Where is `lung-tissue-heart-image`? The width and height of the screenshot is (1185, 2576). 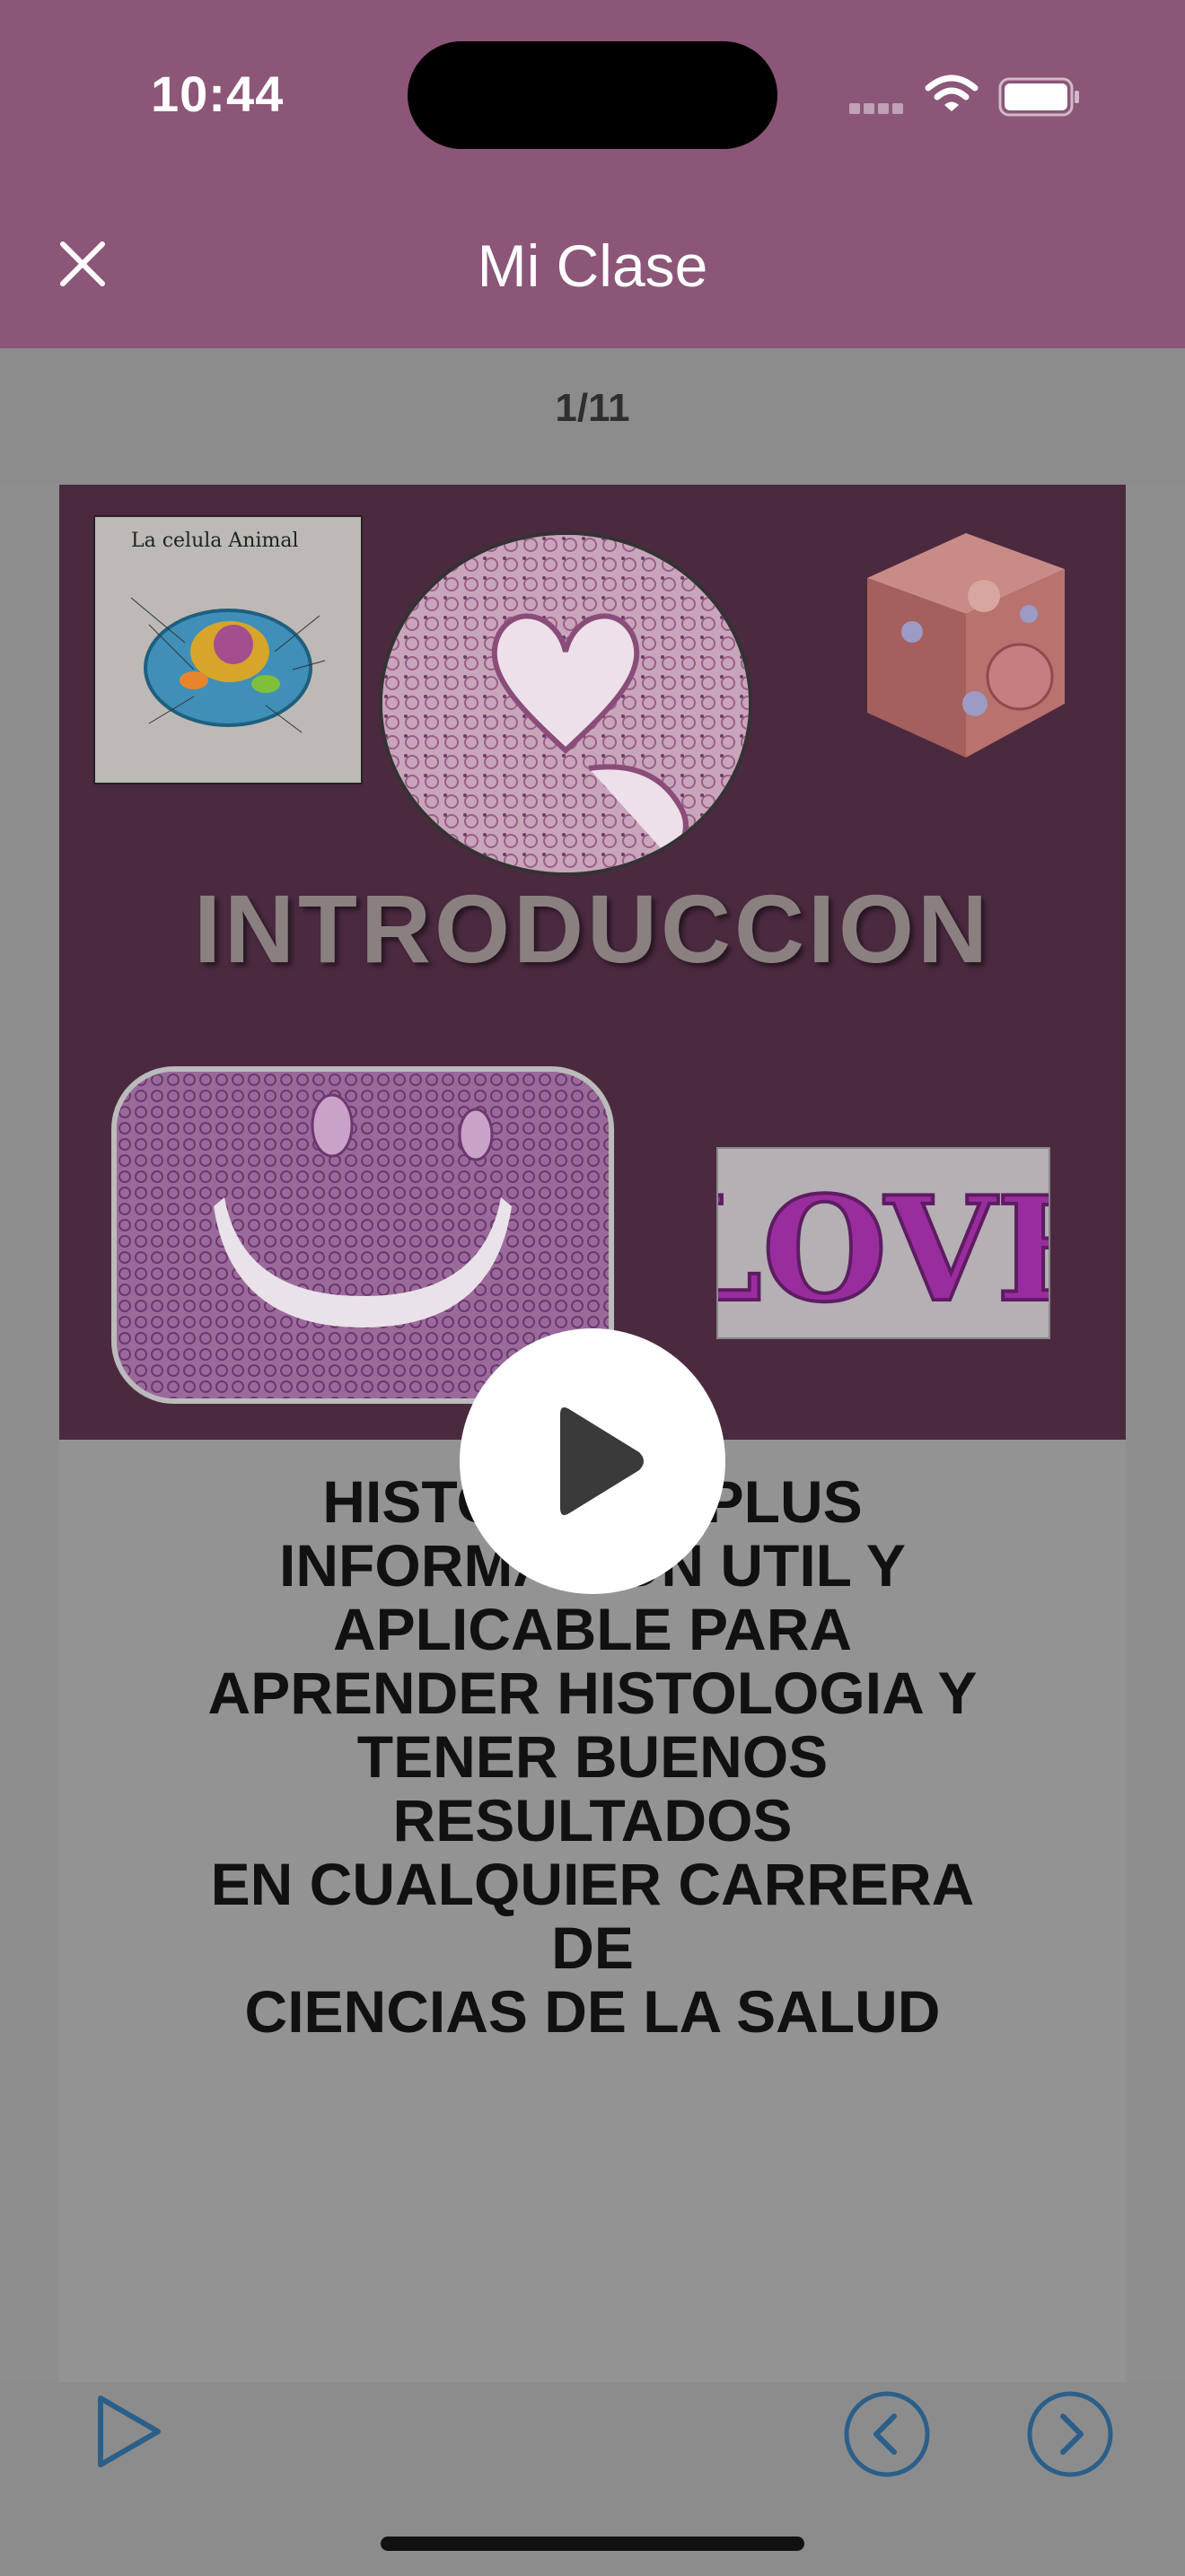 lung-tissue-heart-image is located at coordinates (565, 703).